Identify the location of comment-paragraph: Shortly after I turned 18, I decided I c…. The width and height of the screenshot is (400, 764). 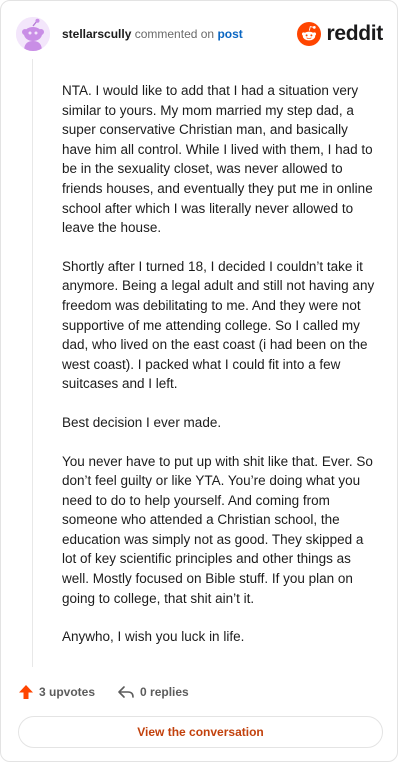
(218, 325).